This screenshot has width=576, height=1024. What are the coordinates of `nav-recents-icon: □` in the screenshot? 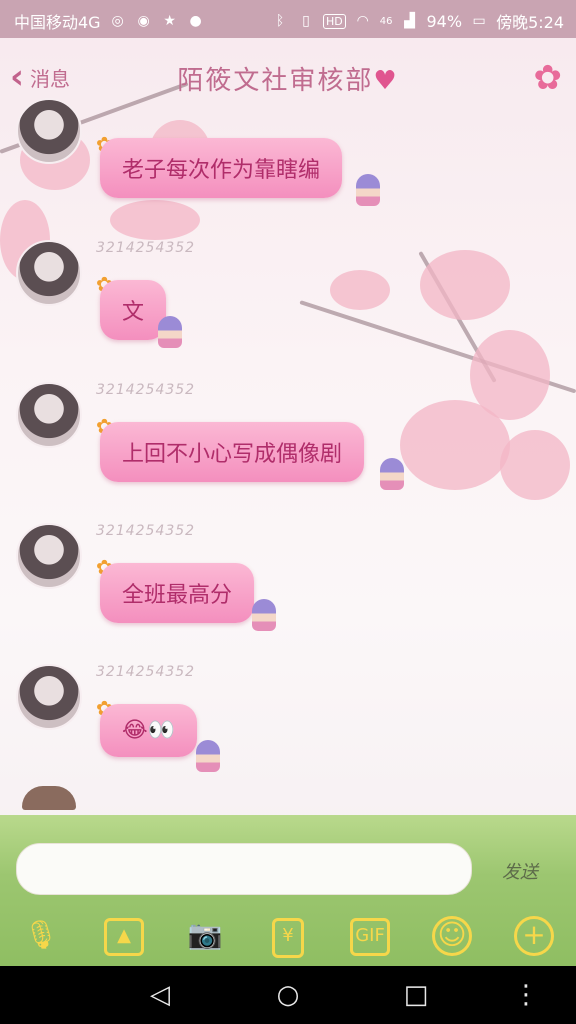 It's located at (416, 995).